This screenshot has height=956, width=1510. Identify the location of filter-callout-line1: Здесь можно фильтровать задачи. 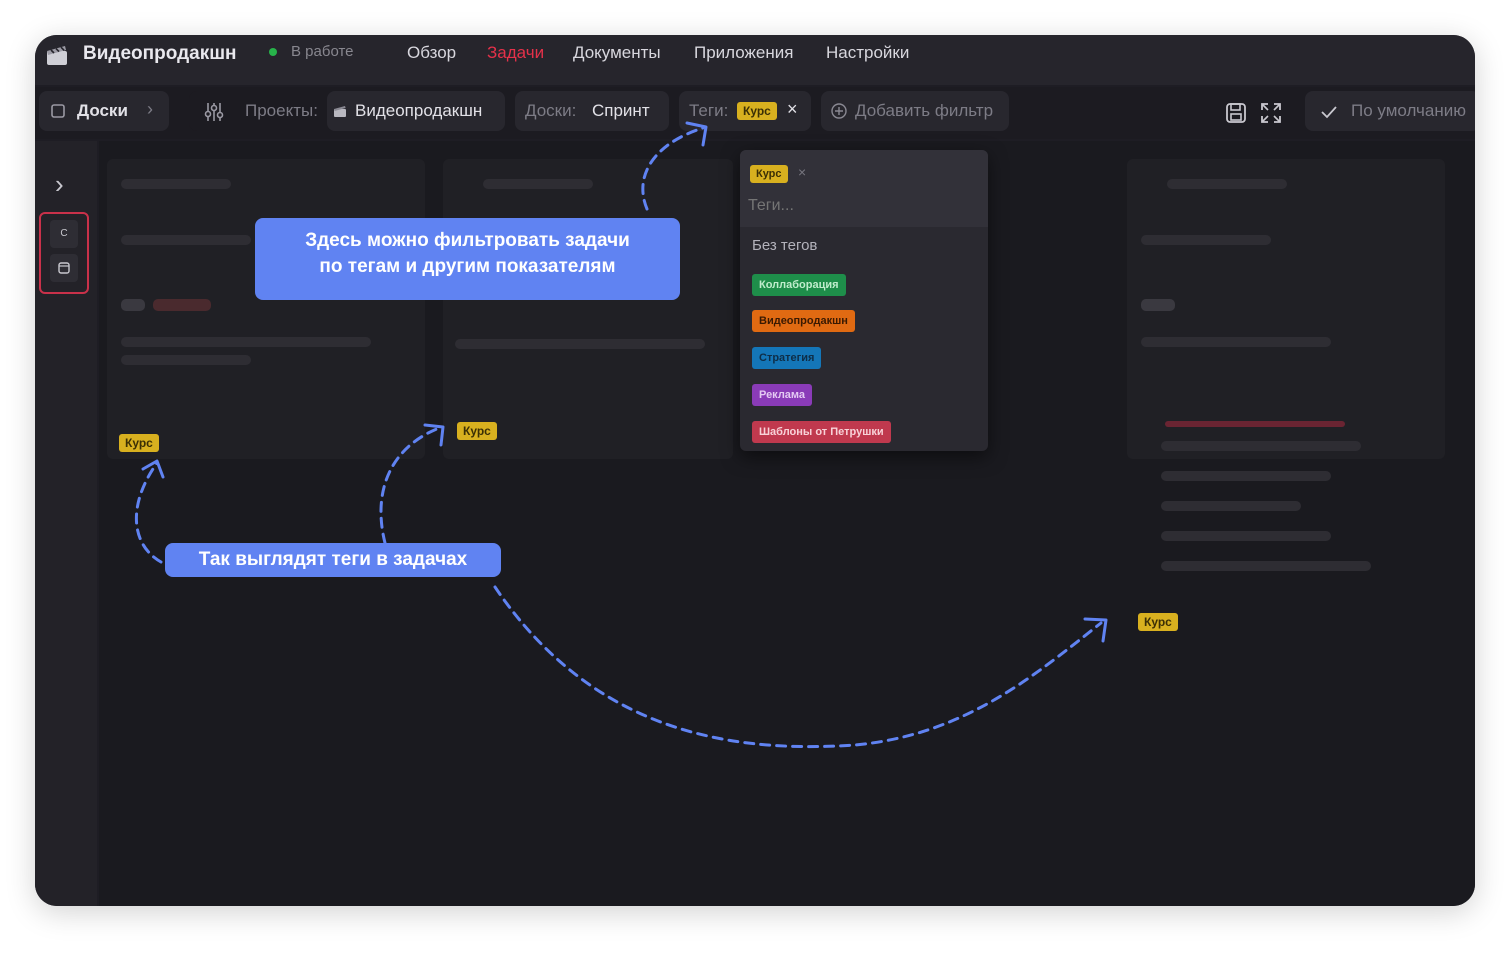
(467, 240).